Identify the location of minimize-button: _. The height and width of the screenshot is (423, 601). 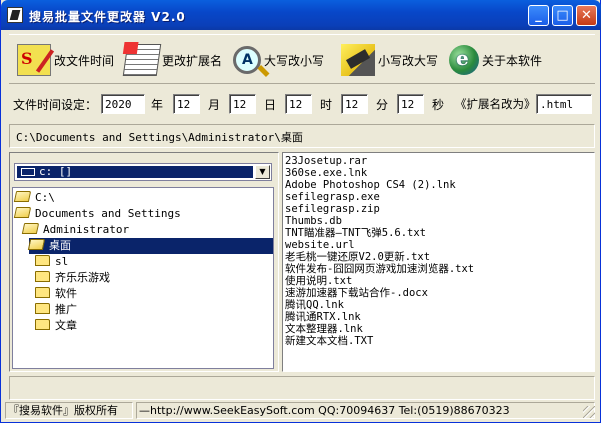
(538, 15).